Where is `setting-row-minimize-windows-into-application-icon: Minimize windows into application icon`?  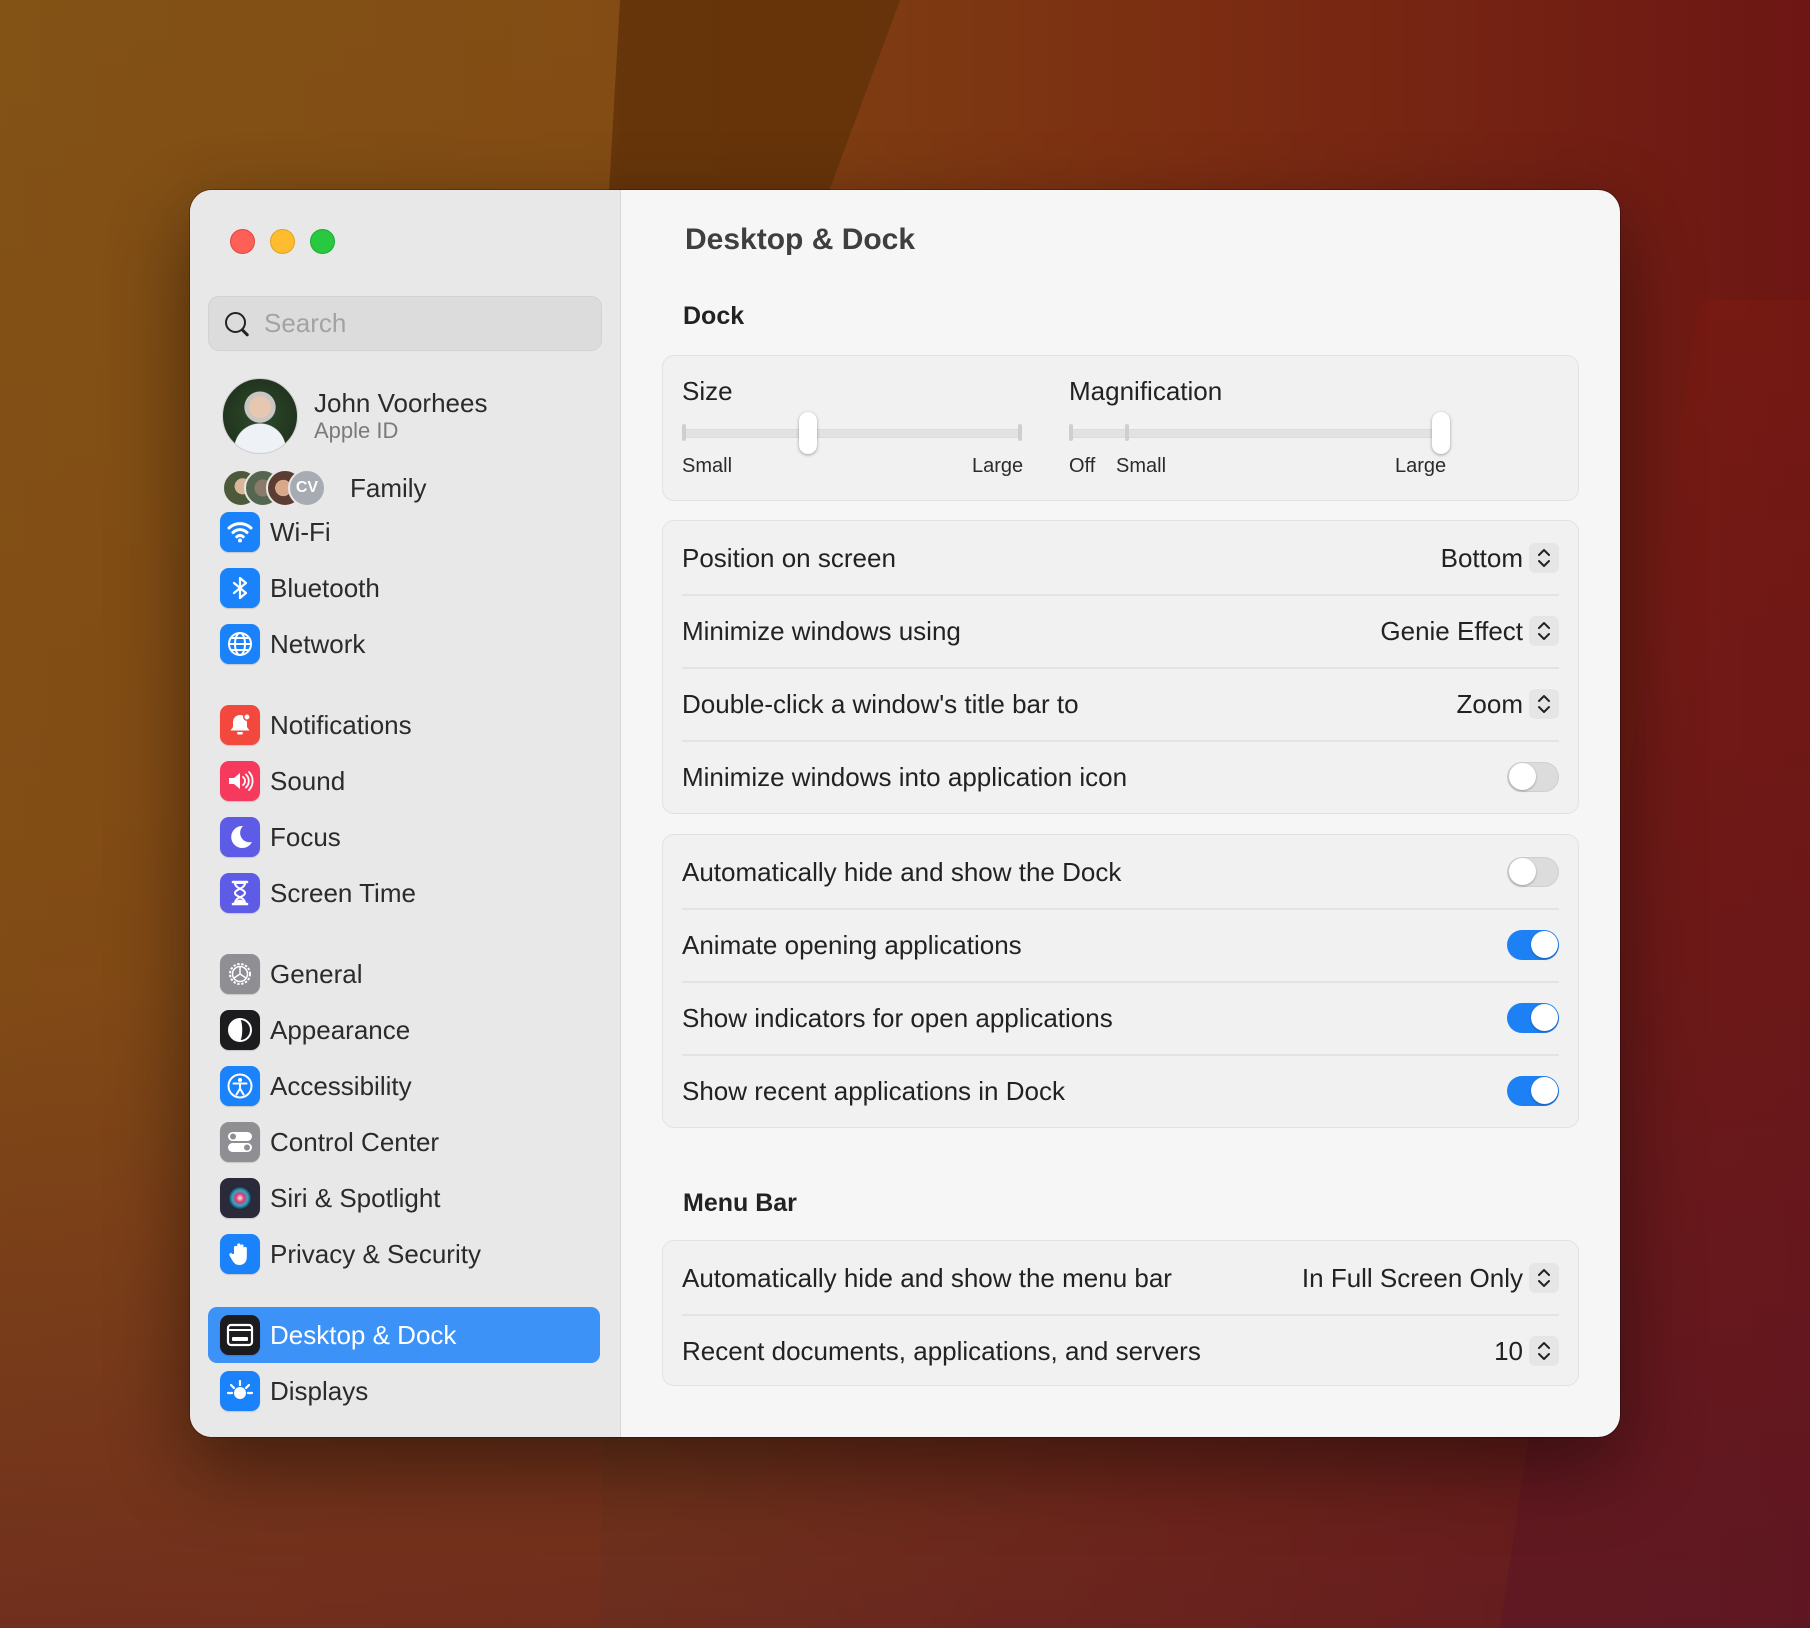
setting-row-minimize-windows-into-application-icon: Minimize windows into application icon is located at coordinates (1120, 777).